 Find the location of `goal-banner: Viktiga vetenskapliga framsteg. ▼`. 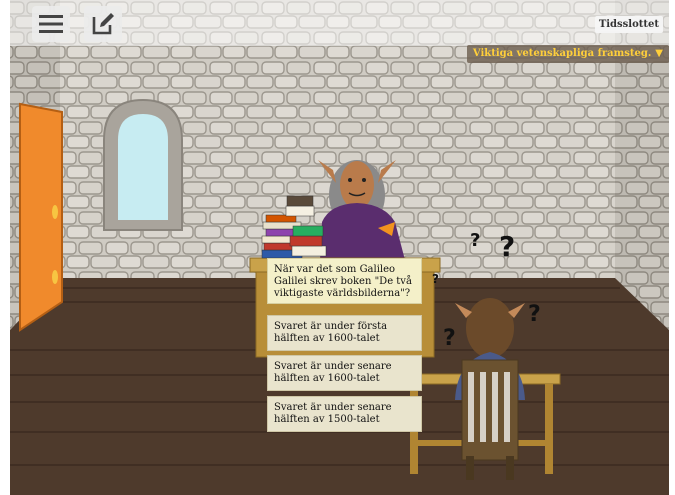

goal-banner: Viktiga vetenskapliga framsteg. ▼ is located at coordinates (567, 54).